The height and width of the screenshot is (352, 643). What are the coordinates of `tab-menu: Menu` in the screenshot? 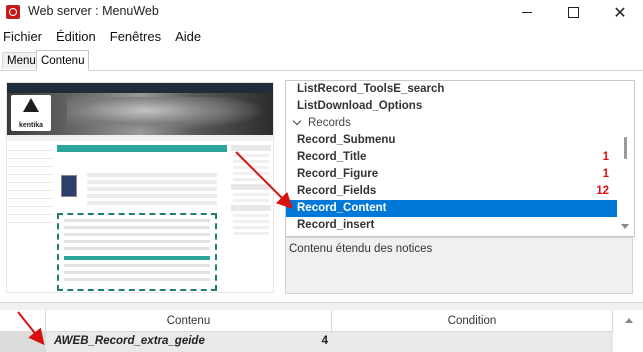 It's located at (21, 60).